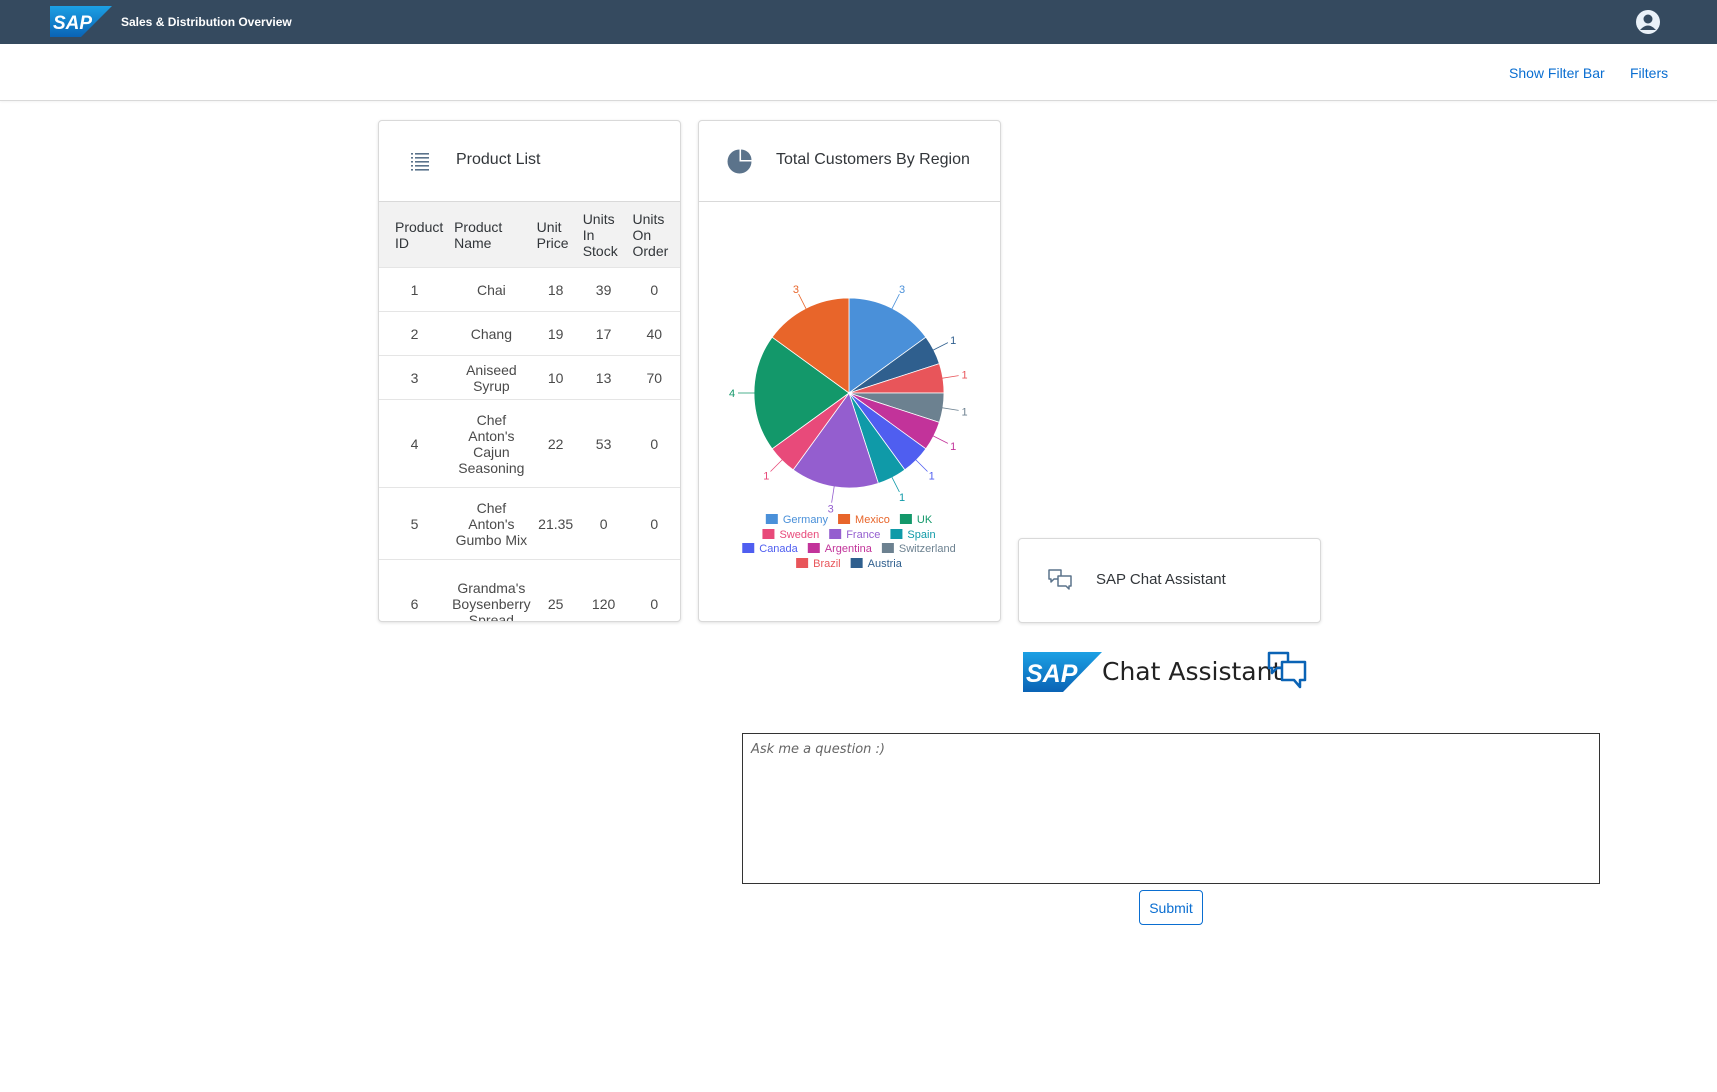 The width and height of the screenshot is (1717, 1092). I want to click on legend-label: France, so click(863, 535).